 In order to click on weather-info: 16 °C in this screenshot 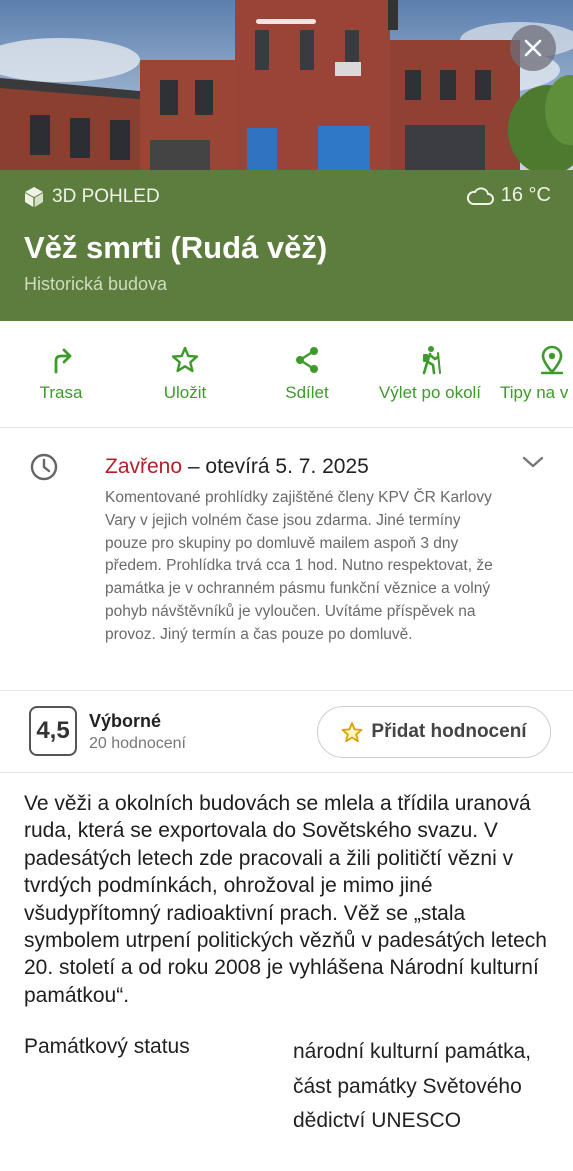, I will do `click(508, 195)`.